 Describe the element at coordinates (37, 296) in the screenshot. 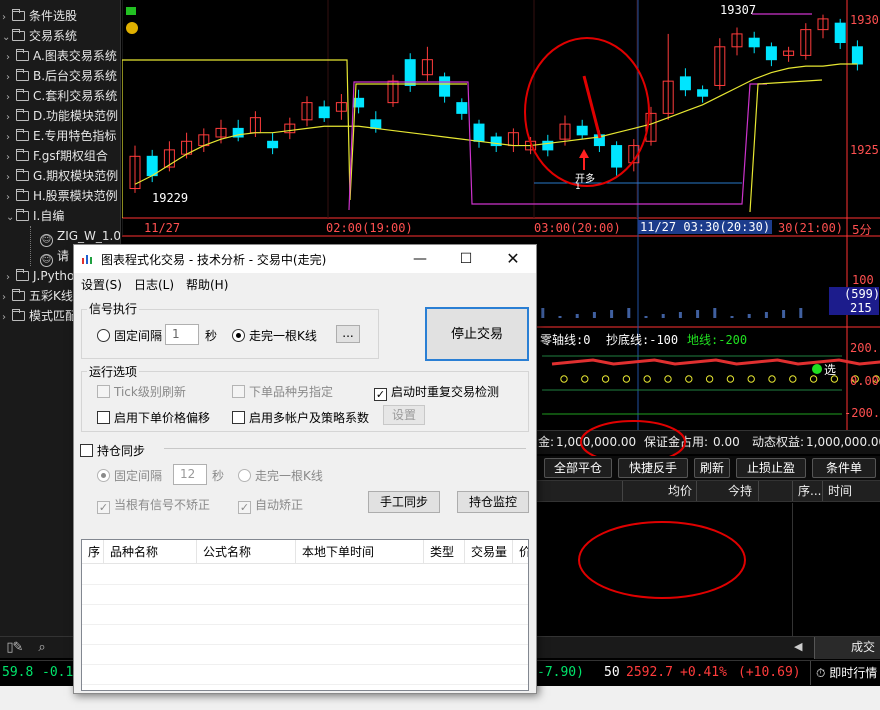

I see `tree-item: › 五彩K线` at that location.